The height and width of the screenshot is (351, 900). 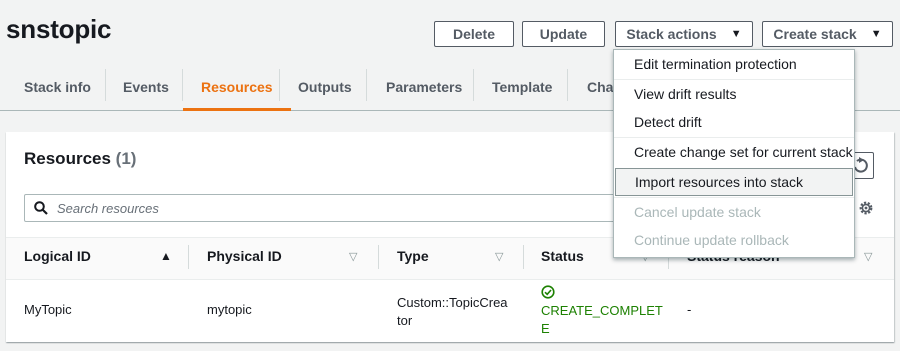 I want to click on create-stack-label: Create stack, so click(x=815, y=34).